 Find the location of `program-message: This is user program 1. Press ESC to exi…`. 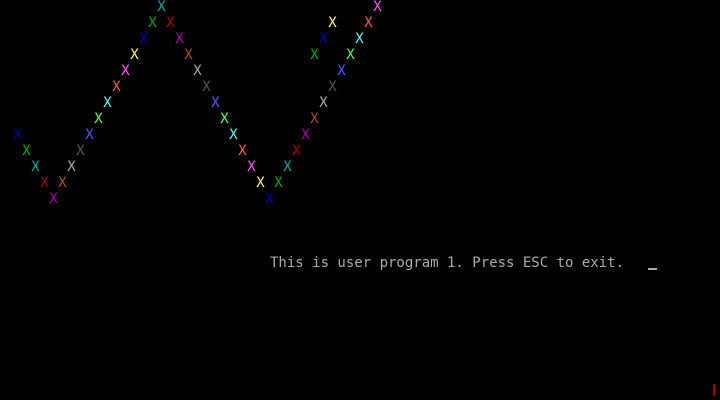

program-message: This is user program 1. Press ESC to exi… is located at coordinates (447, 263).